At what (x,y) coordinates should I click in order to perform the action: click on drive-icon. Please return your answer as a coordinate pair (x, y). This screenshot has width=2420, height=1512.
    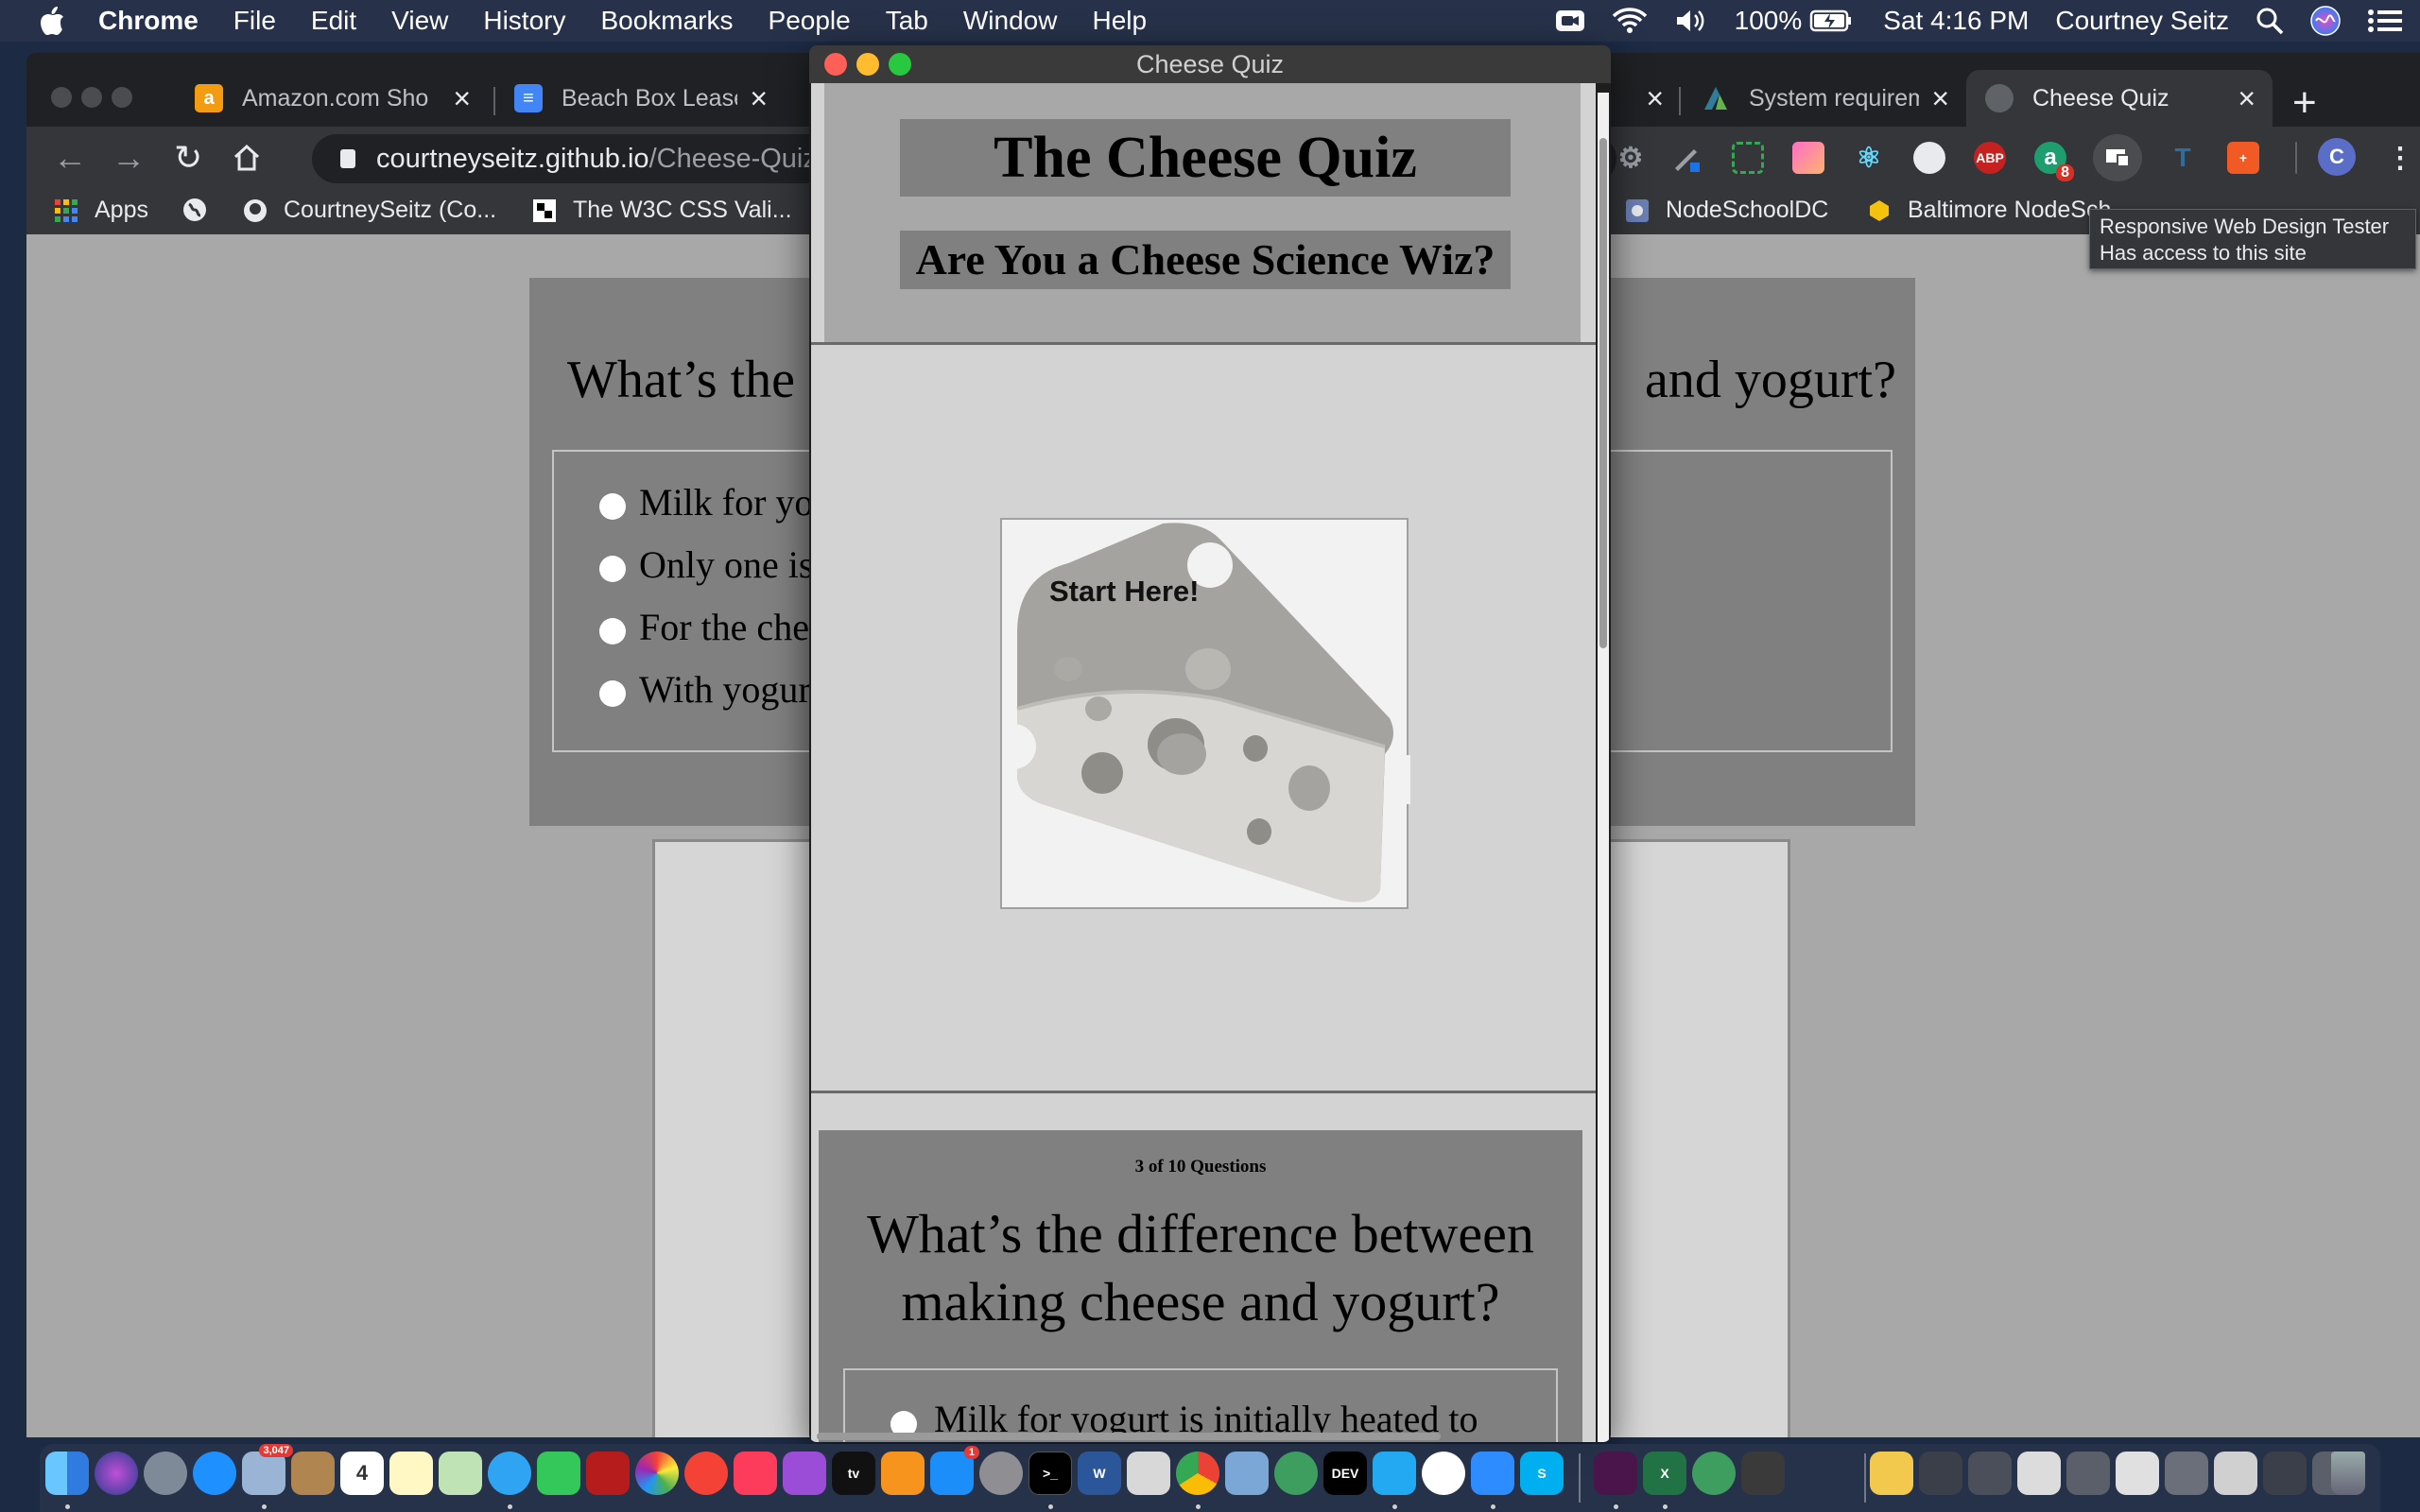
    Looking at the image, I should click on (1763, 1473).